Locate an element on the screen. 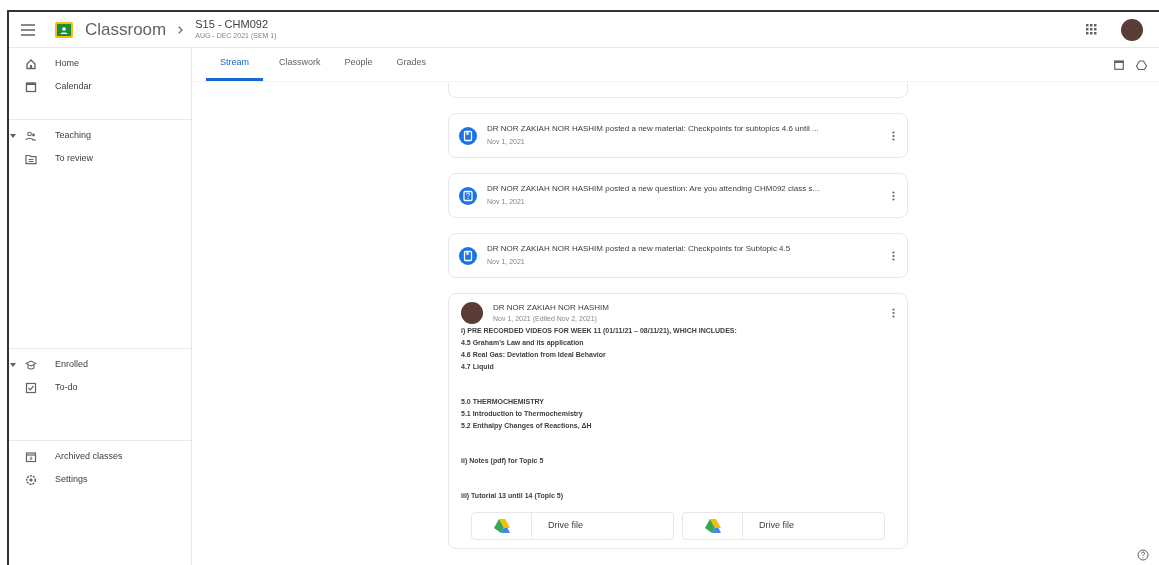 The width and height of the screenshot is (1159, 565). sidebar-item: Calendar is located at coordinates (73, 87).